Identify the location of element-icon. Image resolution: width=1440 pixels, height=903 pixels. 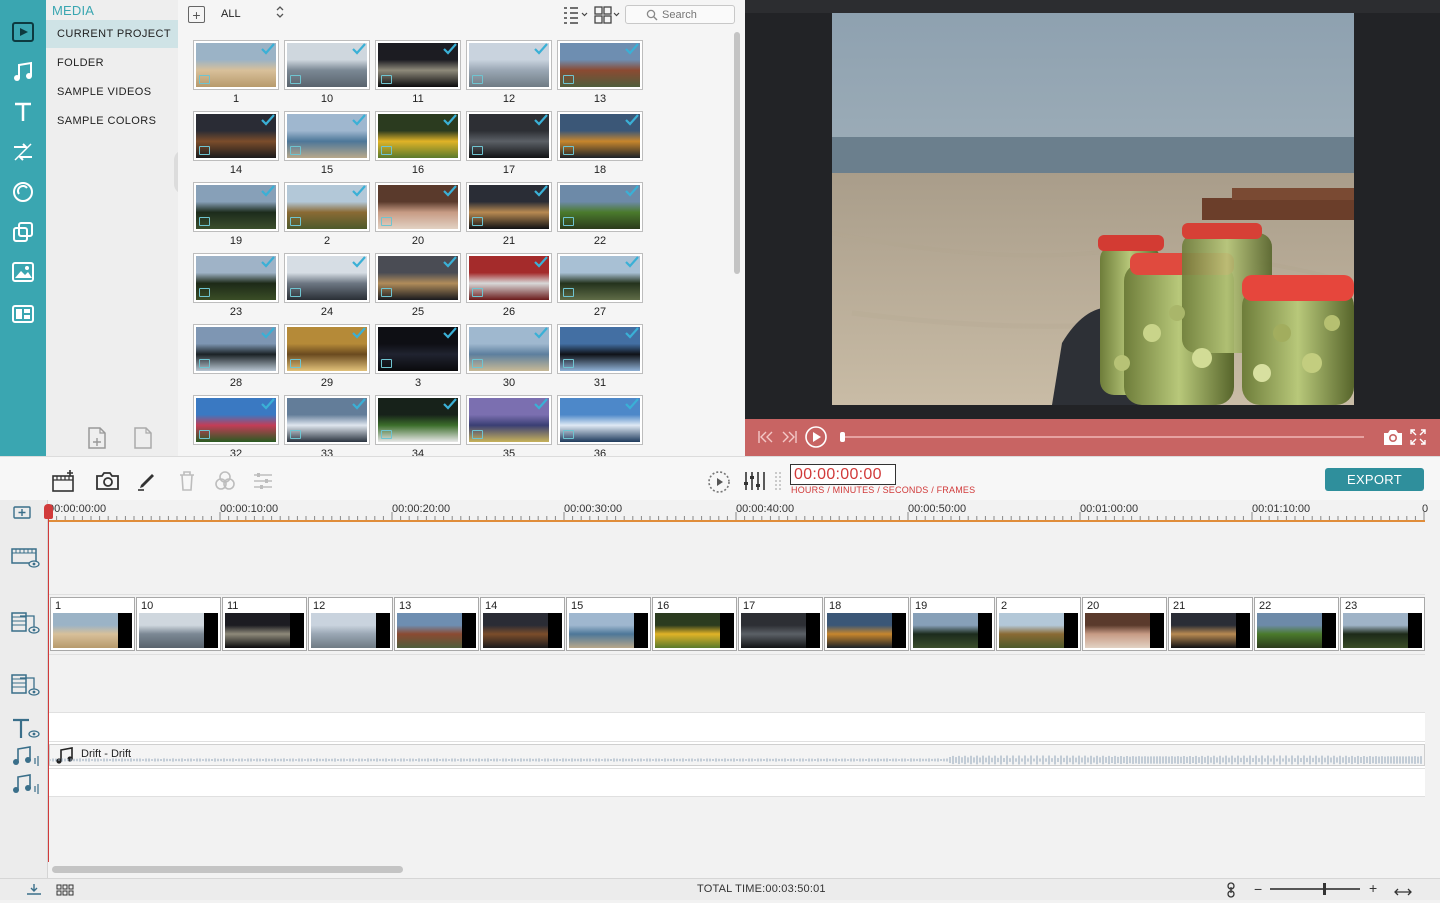
(23, 272).